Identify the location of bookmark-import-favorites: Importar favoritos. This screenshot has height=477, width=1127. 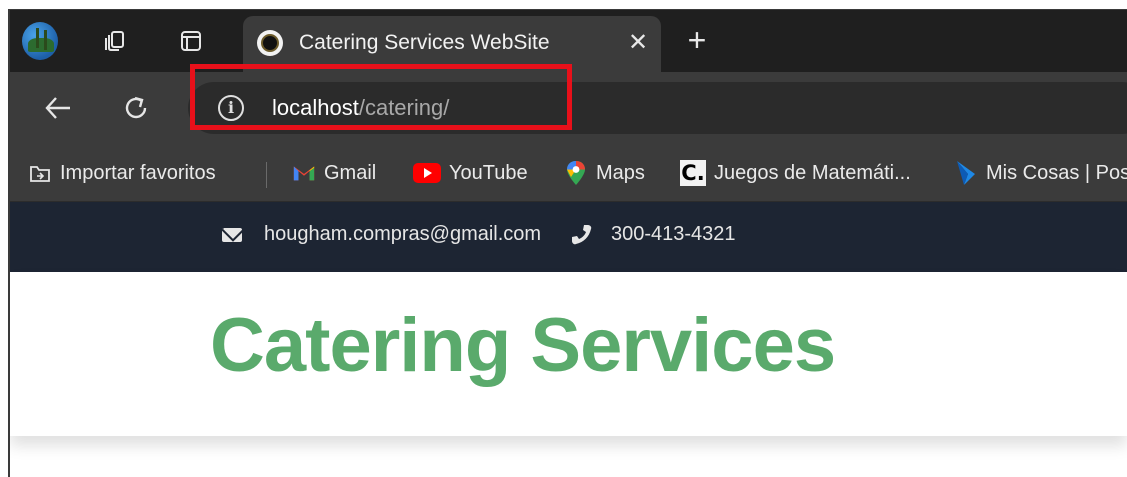
(122, 173).